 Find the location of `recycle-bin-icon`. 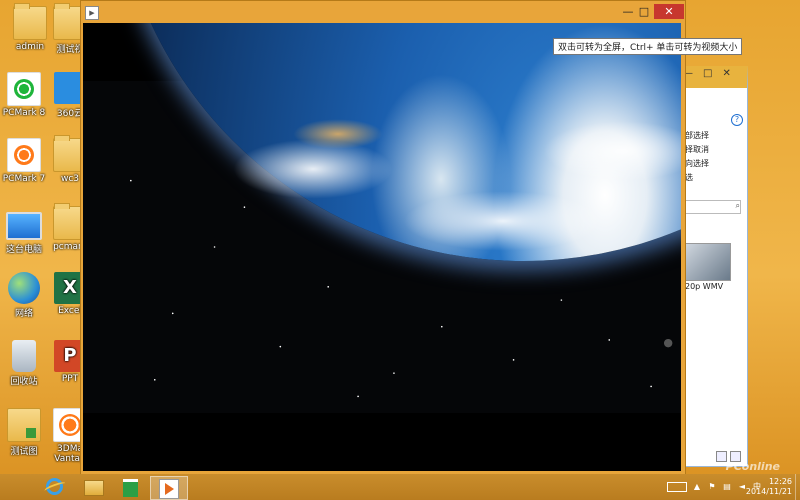

recycle-bin-icon is located at coordinates (24, 356).